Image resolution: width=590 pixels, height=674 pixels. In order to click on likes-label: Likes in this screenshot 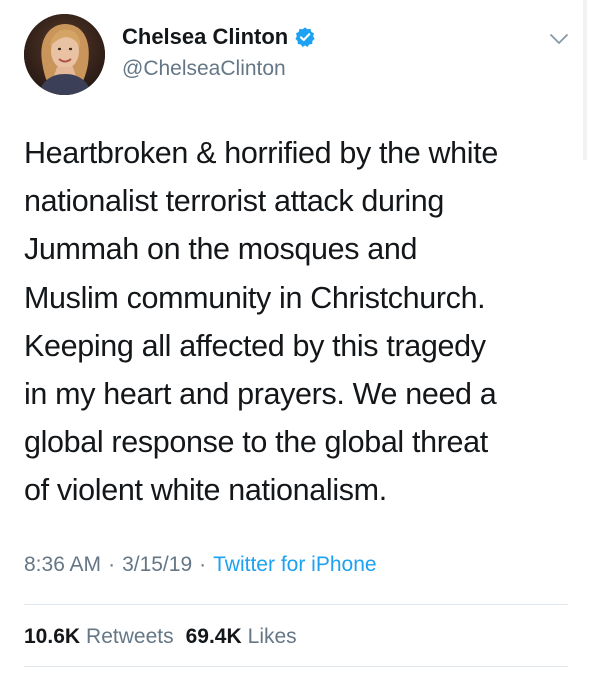, I will do `click(272, 636)`.